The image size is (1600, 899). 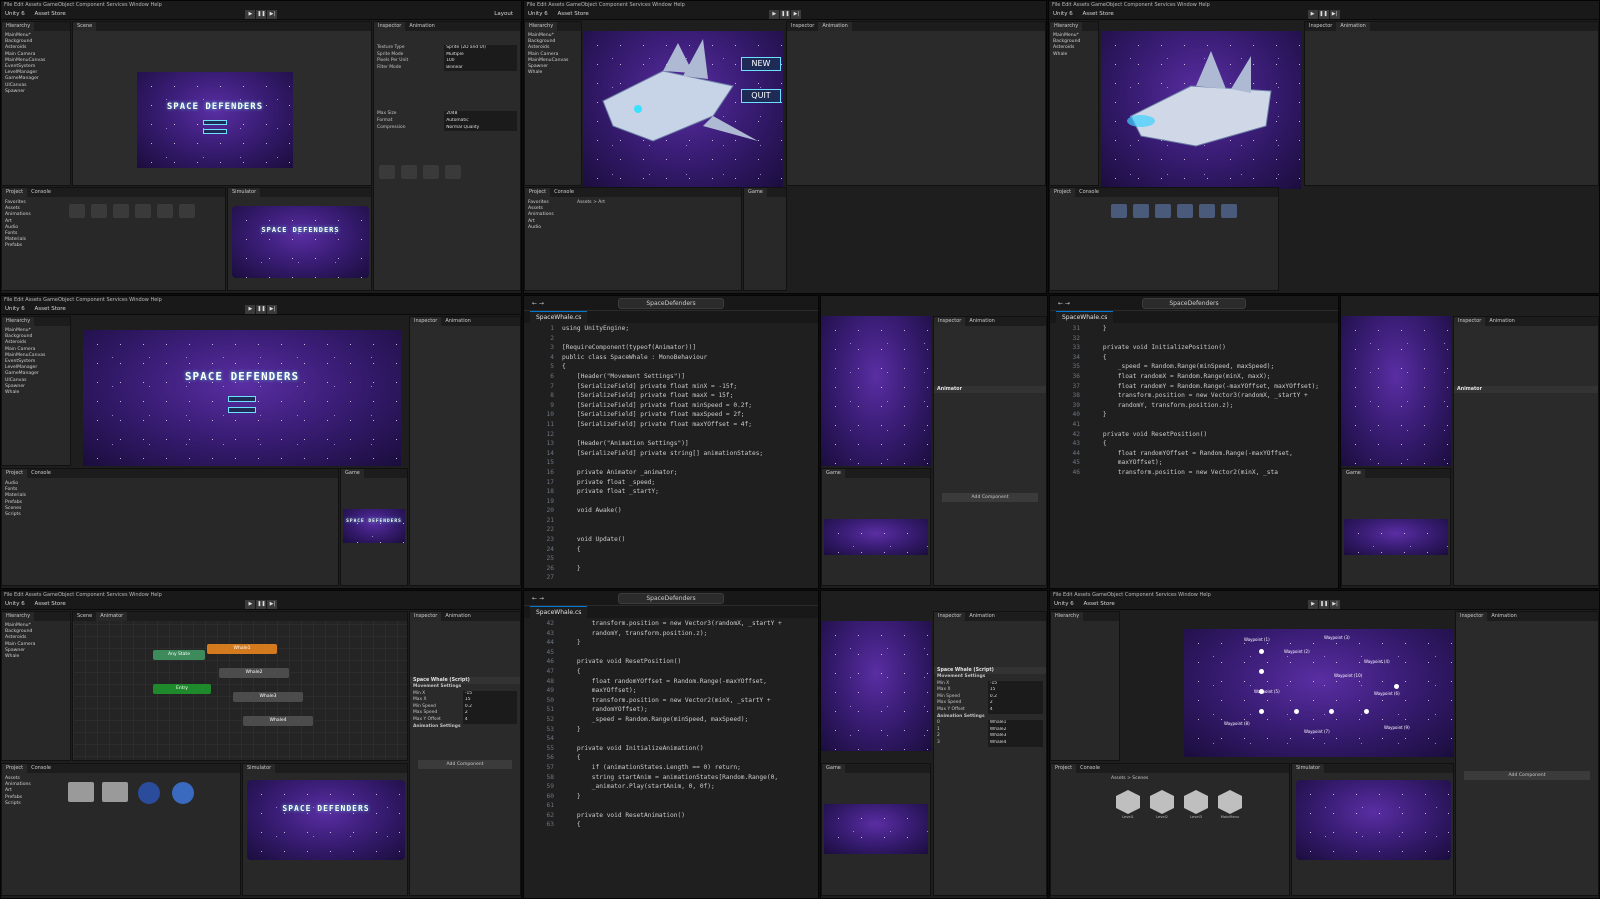 What do you see at coordinates (687, 377) in the screenshot?
I see `code-line: [Header("Movement Settings")]` at bounding box center [687, 377].